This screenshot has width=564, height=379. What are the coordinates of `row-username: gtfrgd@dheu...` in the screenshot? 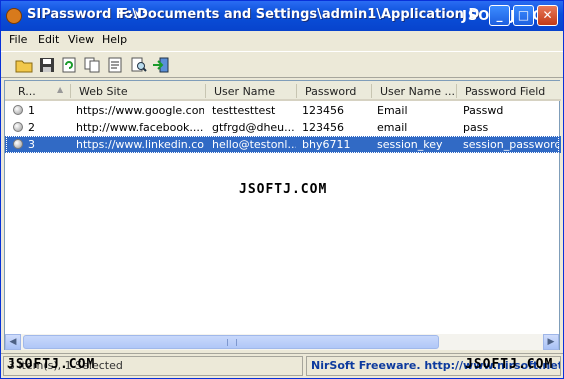 It's located at (253, 127).